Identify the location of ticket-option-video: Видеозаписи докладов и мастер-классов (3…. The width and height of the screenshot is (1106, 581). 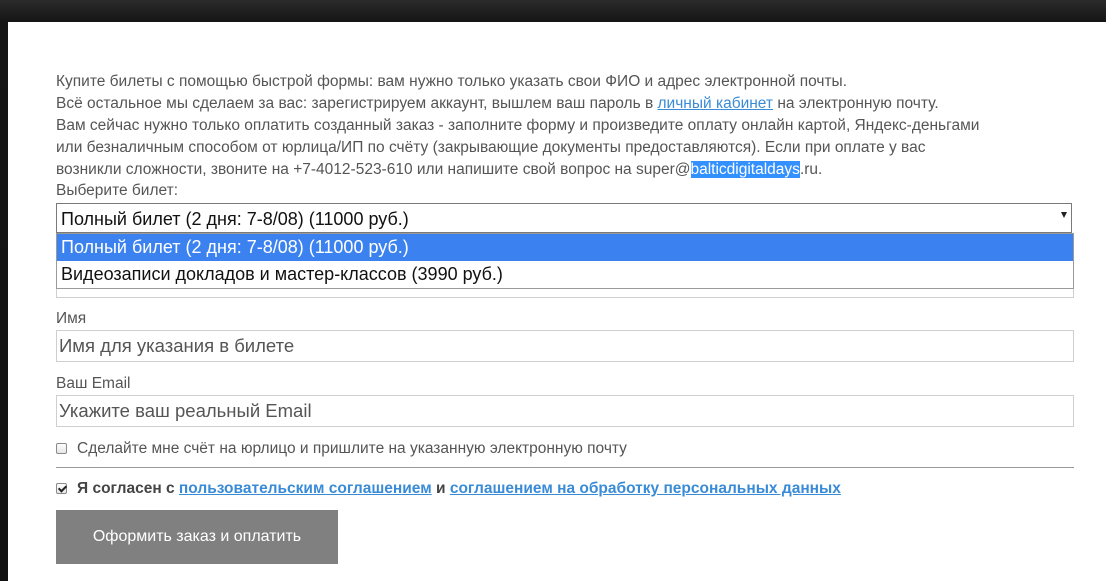
(565, 274).